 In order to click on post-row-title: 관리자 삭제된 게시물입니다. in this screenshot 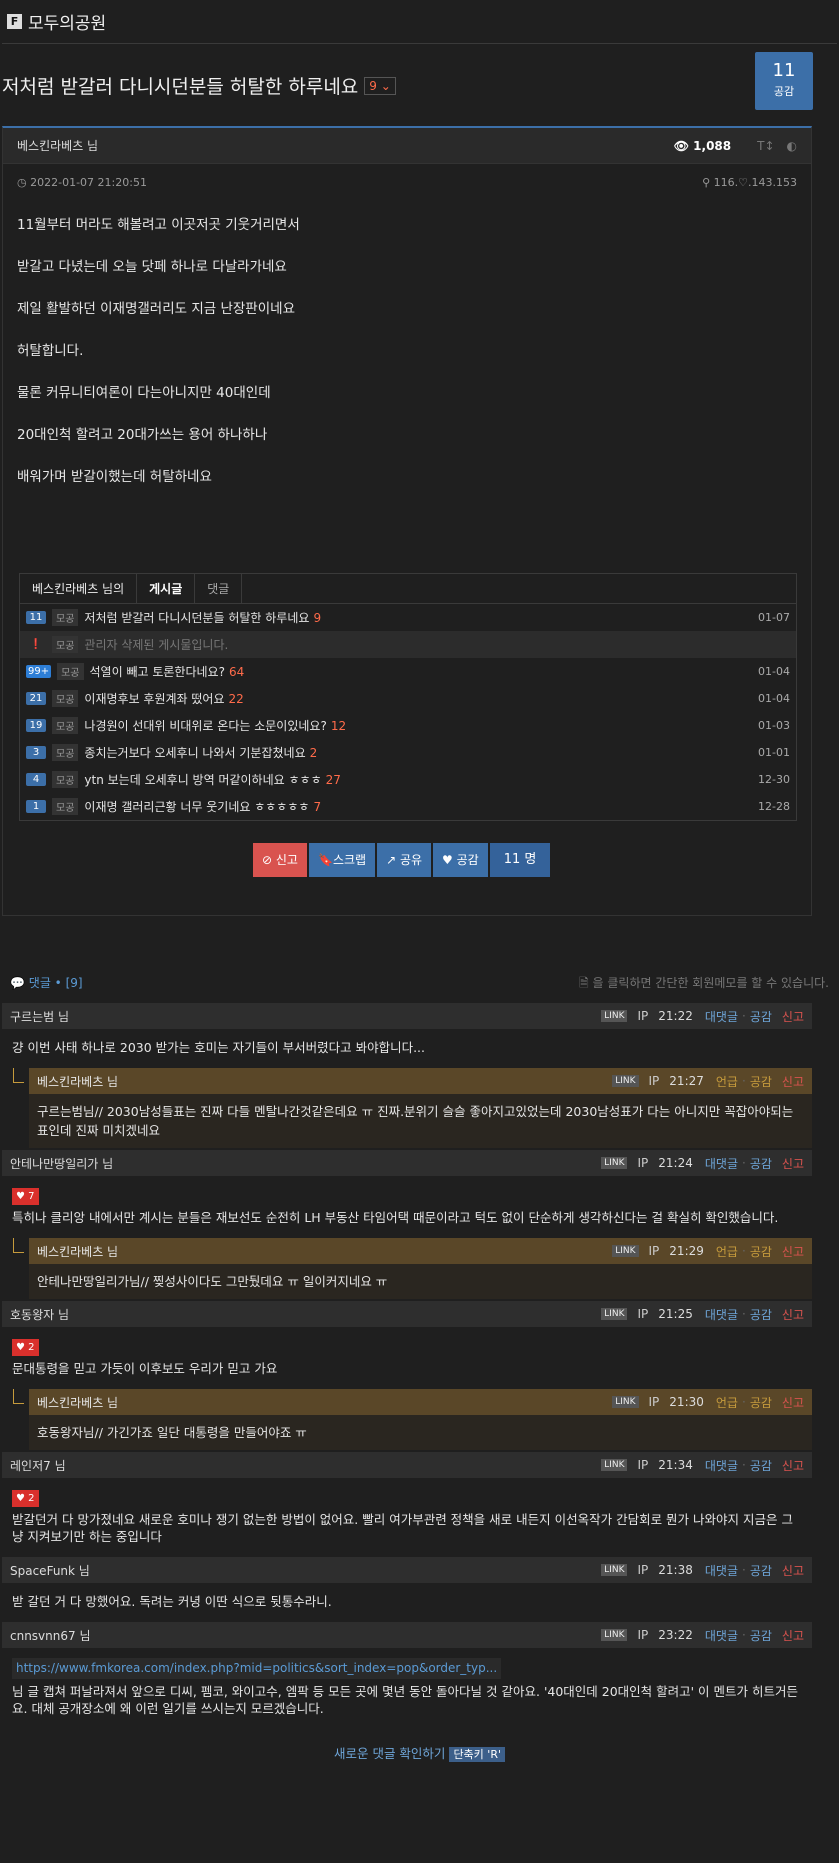, I will do `click(437, 644)`.